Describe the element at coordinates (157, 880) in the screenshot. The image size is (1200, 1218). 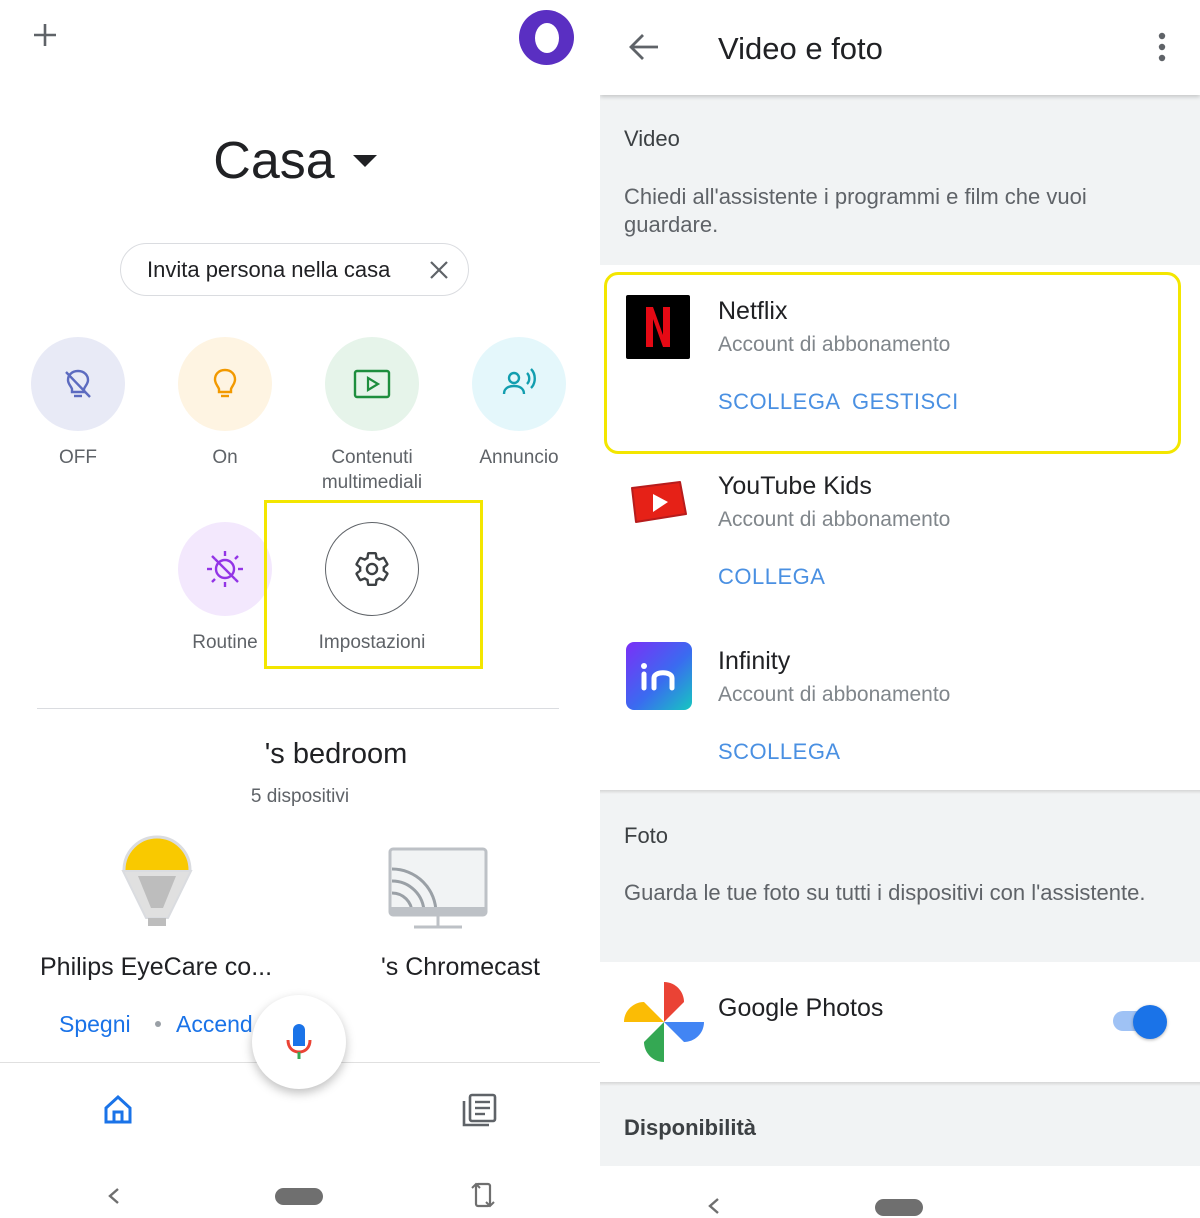
I see `lightbulb-device-icon` at that location.